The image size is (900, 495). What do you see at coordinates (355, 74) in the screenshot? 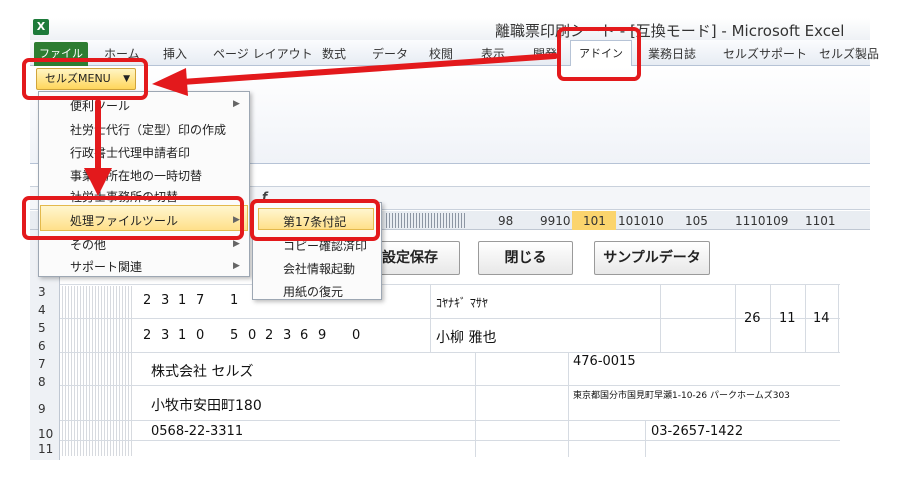
I see `arrow-to-menu-button` at bounding box center [355, 74].